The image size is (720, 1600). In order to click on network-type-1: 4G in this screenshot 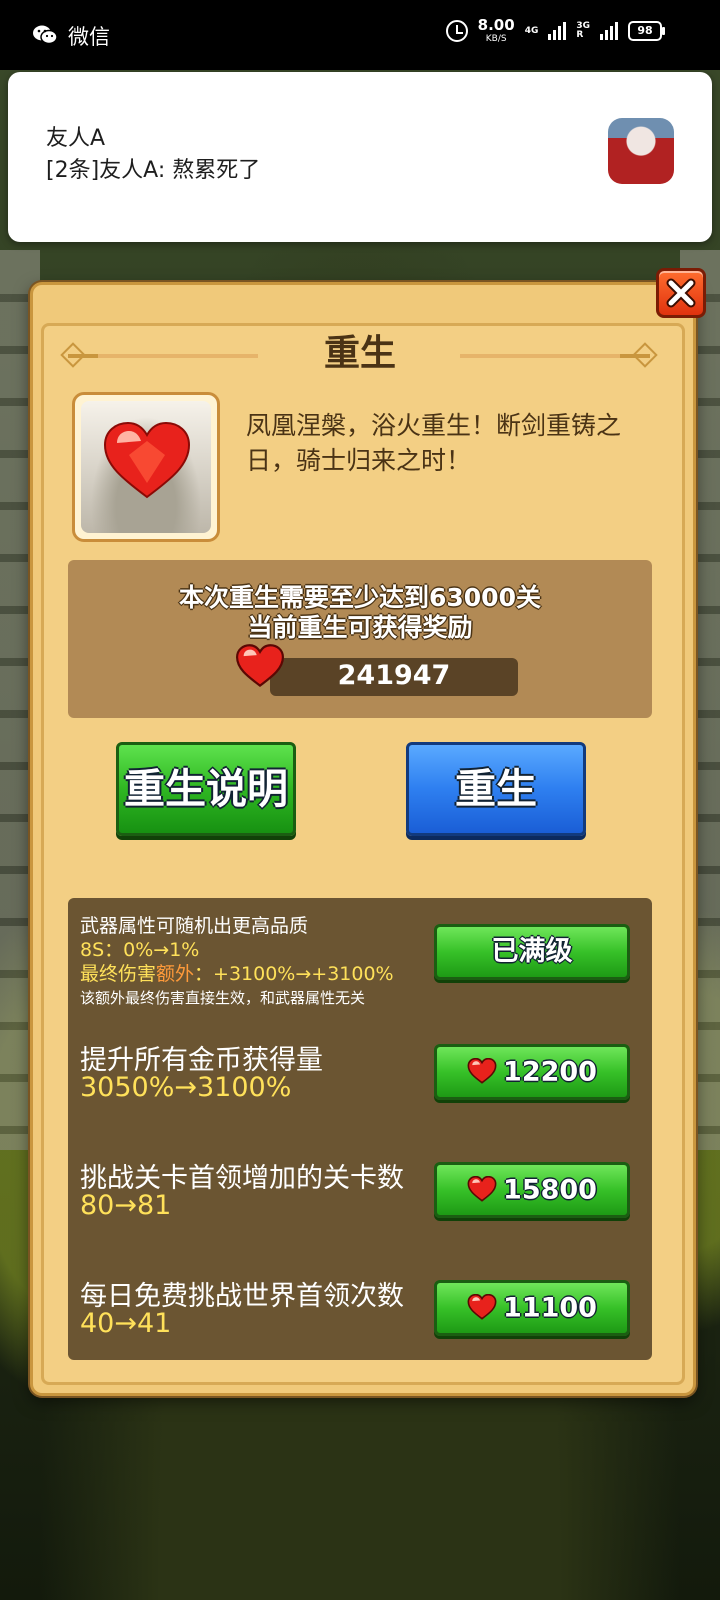, I will do `click(531, 30)`.